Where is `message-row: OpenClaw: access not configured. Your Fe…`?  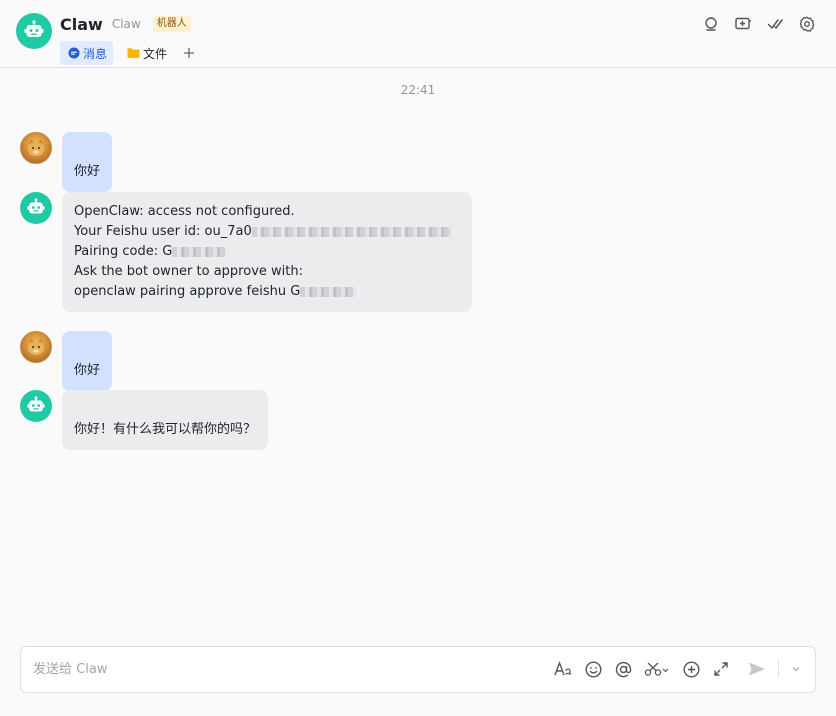
message-row: OpenClaw: access not configured. Your Fe… is located at coordinates (246, 252).